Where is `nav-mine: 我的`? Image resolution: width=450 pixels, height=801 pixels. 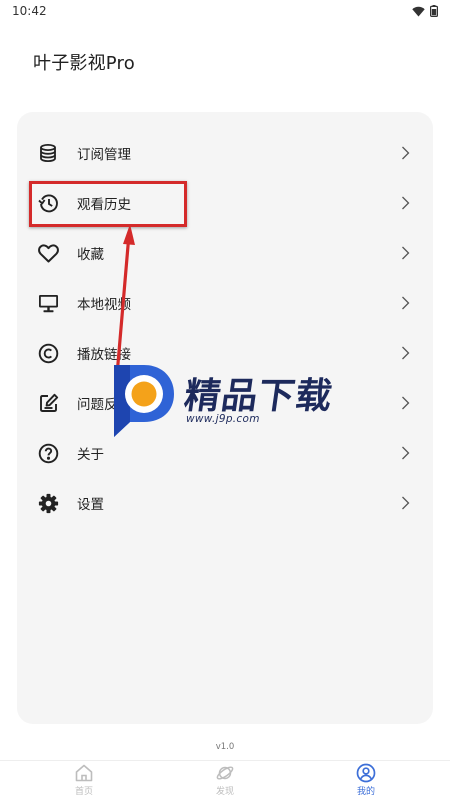 nav-mine: 我的 is located at coordinates (366, 781).